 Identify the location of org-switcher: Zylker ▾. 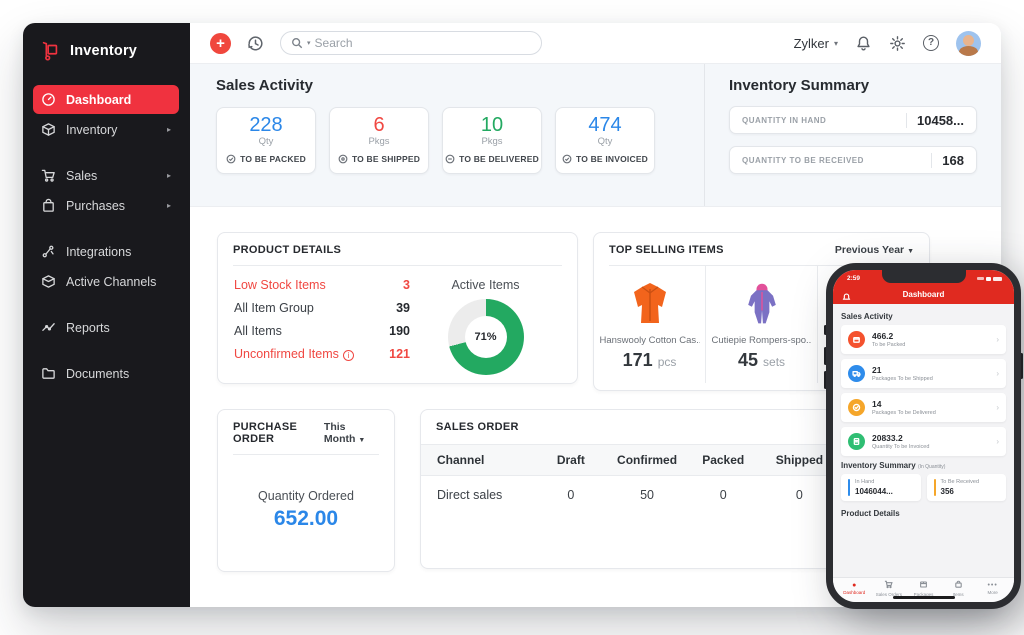
(816, 43).